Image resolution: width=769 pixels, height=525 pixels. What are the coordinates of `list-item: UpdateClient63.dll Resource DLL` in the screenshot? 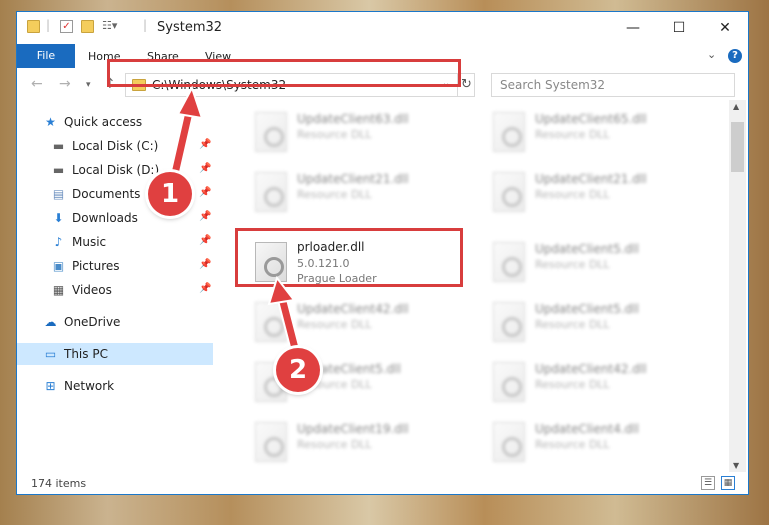 It's located at (362, 132).